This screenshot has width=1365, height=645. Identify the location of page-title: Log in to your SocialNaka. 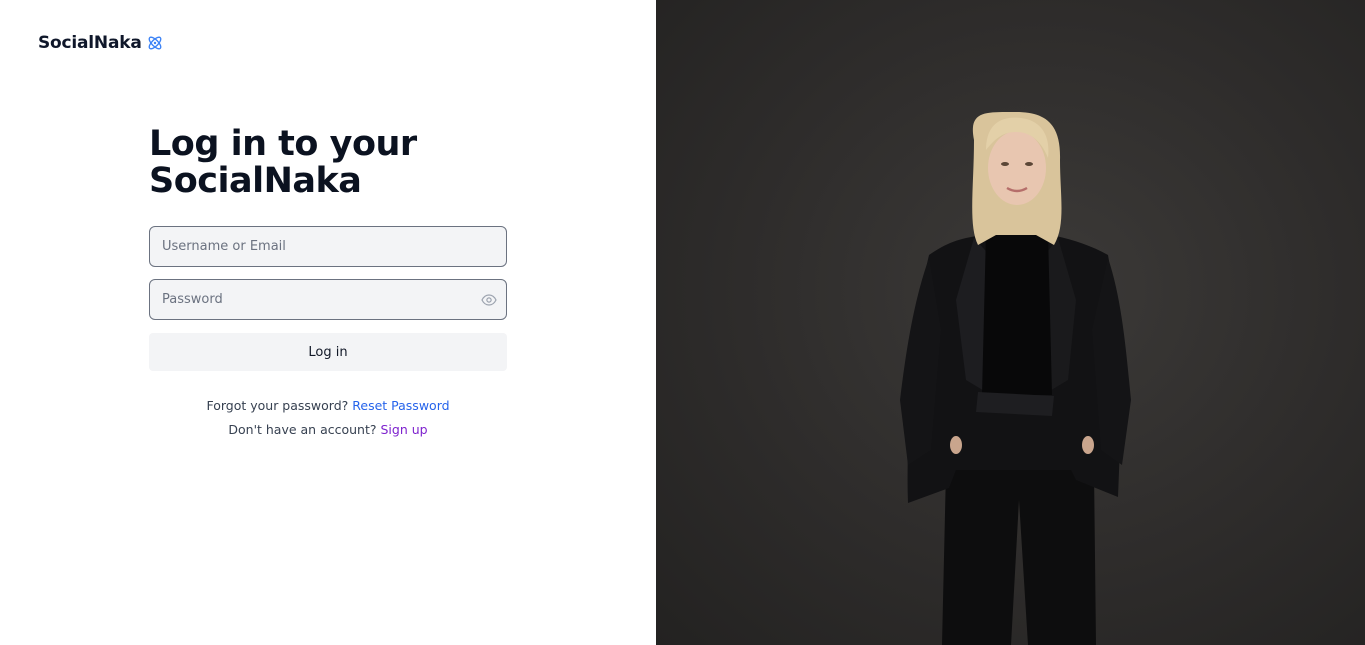
(283, 162).